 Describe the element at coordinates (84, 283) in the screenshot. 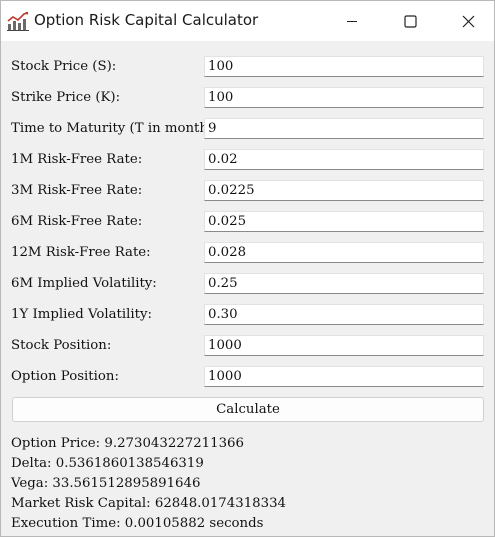

I see `vol-6m-label: 6M Implied Volatility:` at that location.